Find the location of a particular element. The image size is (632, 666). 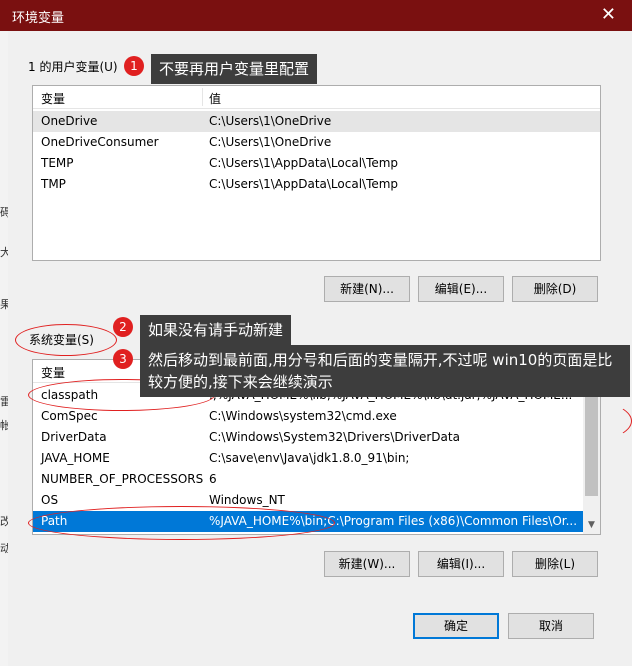

var-value: Windows_NT is located at coordinates (247, 500).